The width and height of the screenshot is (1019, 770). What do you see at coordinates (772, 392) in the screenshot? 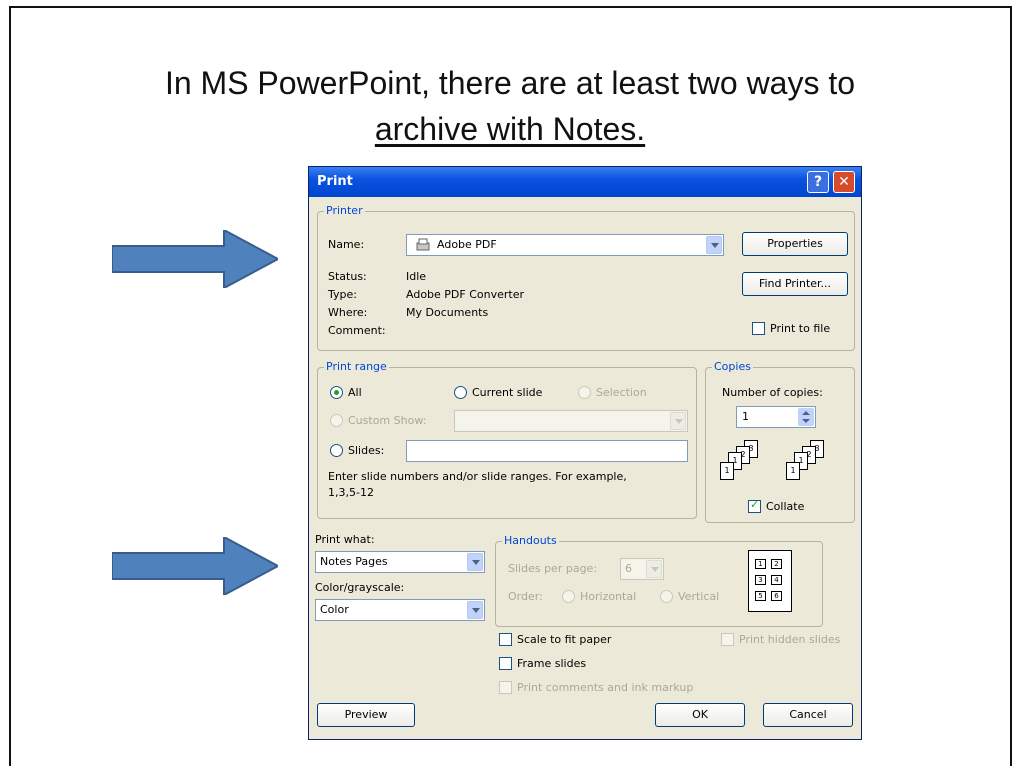
I see `number-of-copies-label: Number of copies:` at bounding box center [772, 392].